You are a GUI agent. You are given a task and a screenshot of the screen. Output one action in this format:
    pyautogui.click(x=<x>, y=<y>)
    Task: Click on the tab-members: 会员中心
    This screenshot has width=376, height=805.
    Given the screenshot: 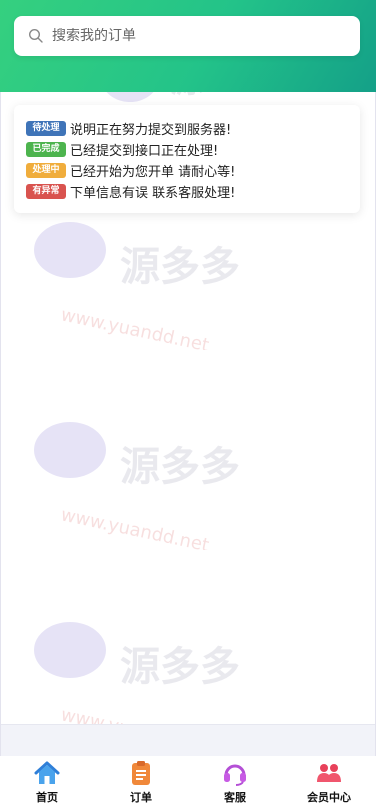 What is the action you would take?
    pyautogui.click(x=329, y=780)
    